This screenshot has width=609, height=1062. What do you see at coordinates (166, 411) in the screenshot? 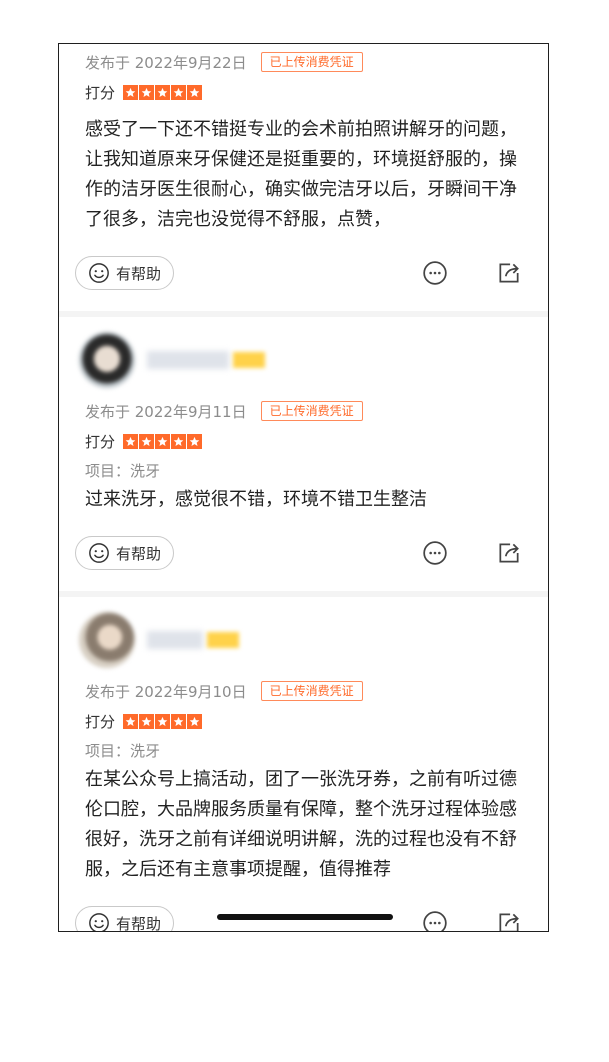
I see `review-date: 发布于 2022年9月11日` at bounding box center [166, 411].